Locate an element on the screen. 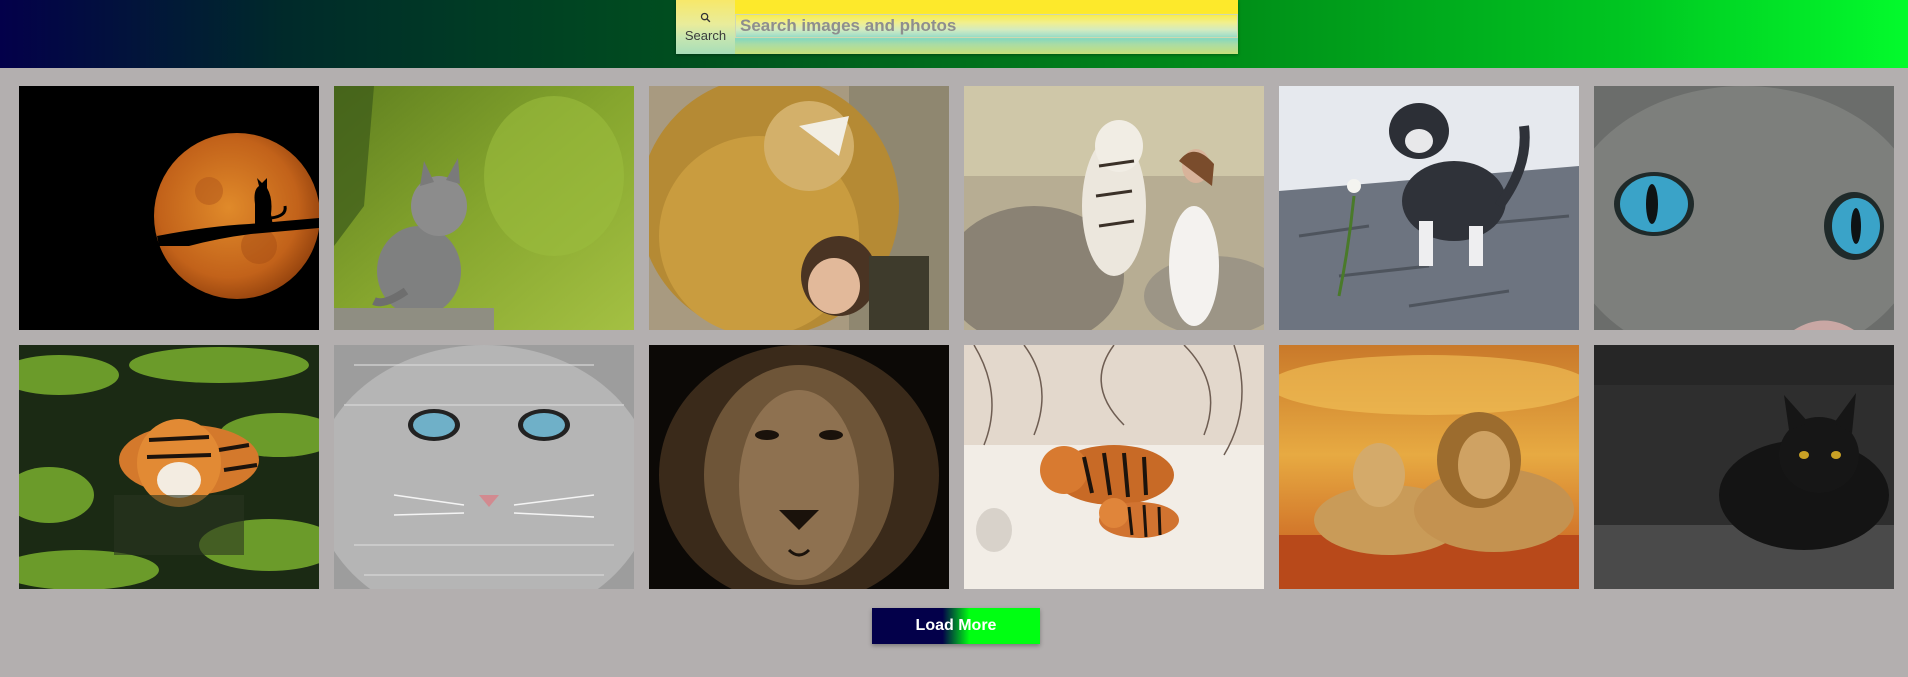 This screenshot has width=1908, height=677. top-bar: Search is located at coordinates (954, 34).